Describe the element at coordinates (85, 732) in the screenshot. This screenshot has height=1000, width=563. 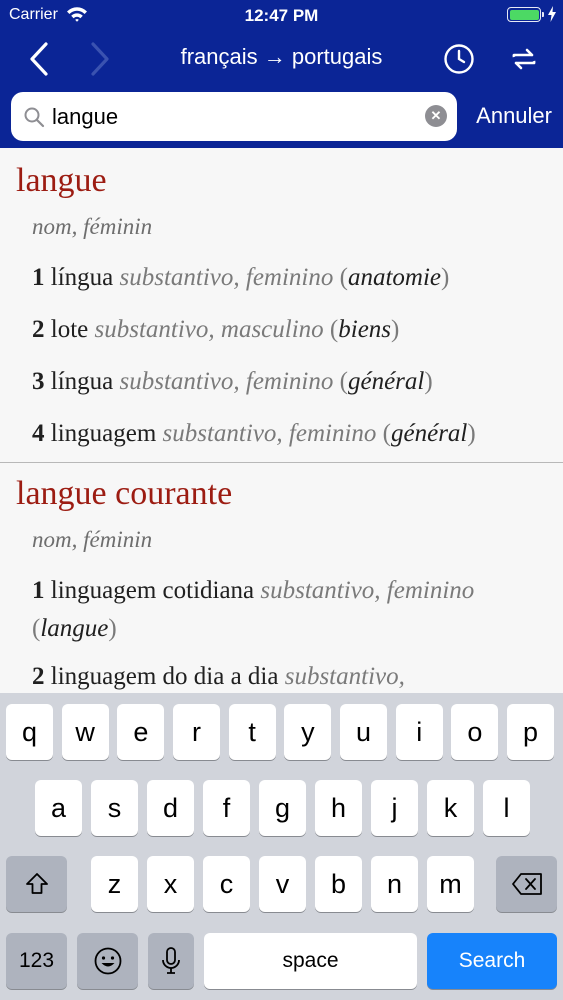
I see `key-w: w` at that location.